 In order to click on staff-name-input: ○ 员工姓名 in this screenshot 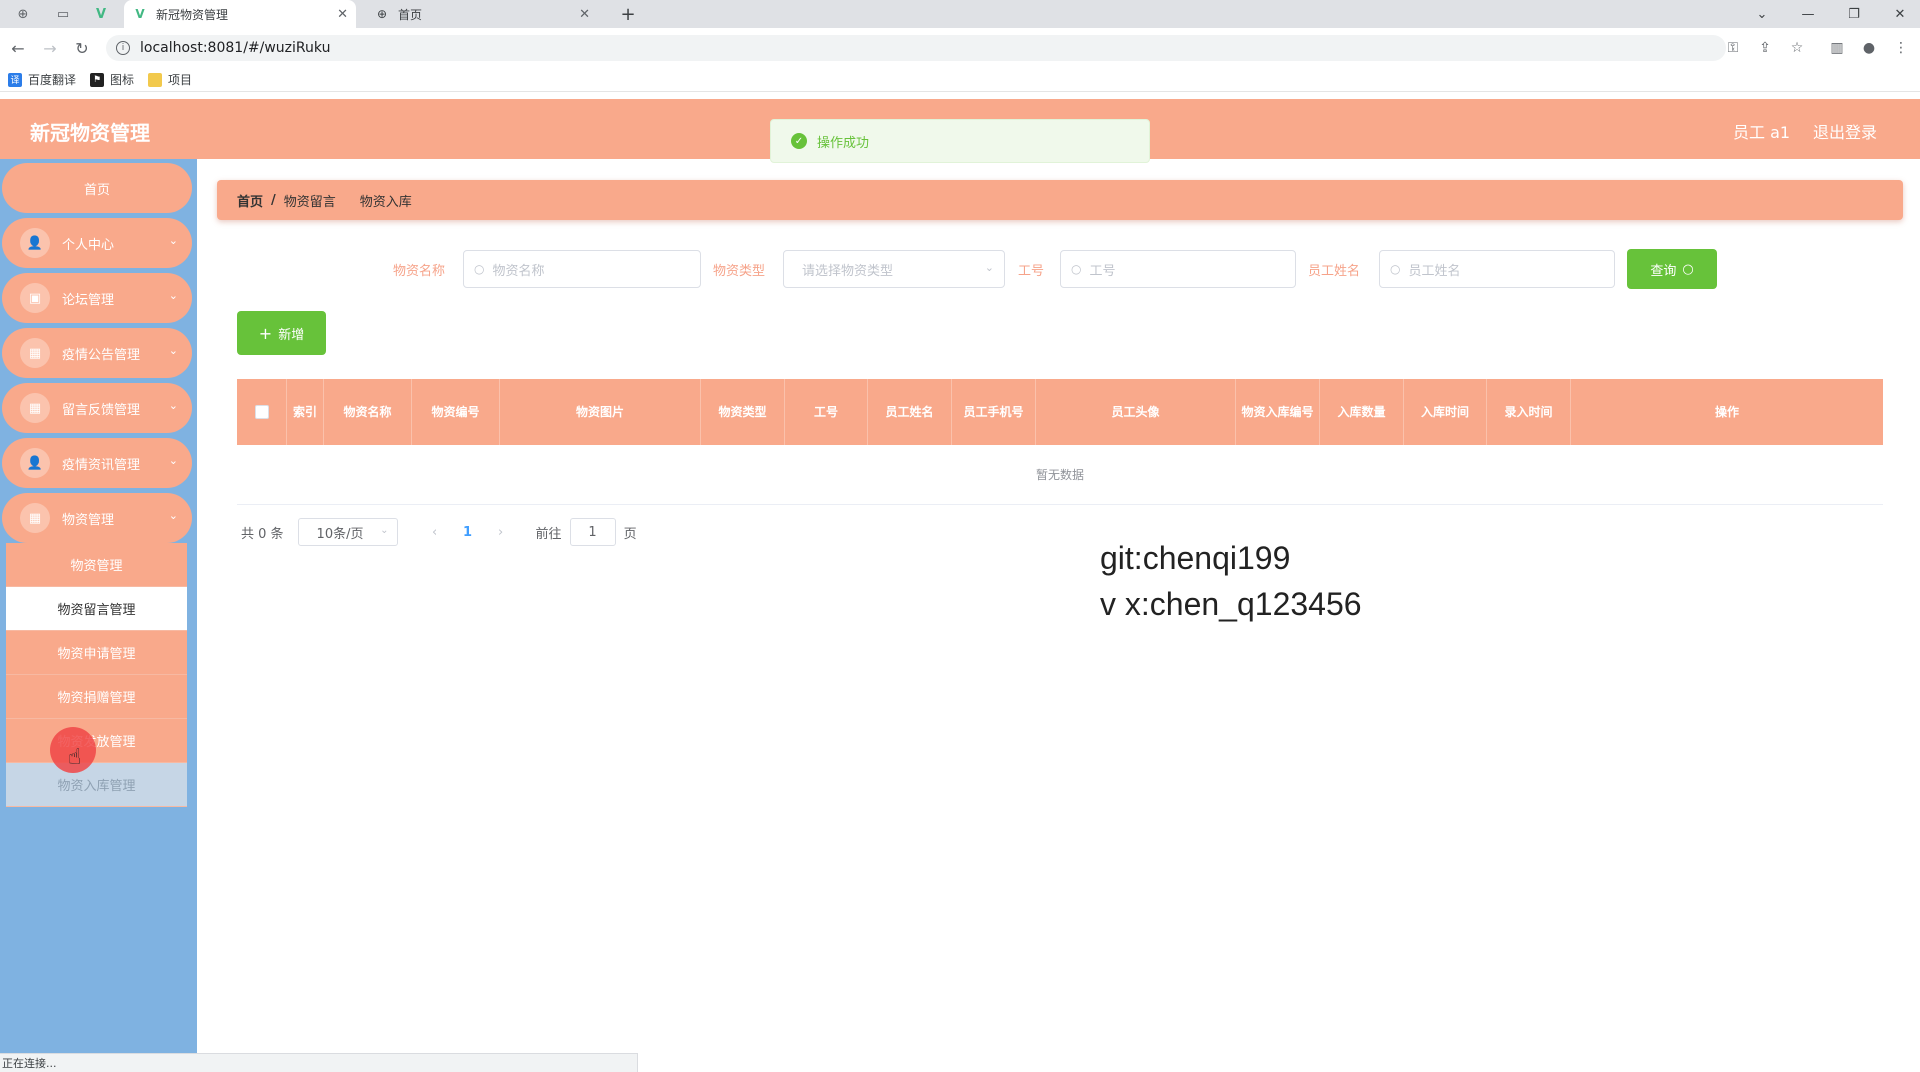, I will do `click(1497, 269)`.